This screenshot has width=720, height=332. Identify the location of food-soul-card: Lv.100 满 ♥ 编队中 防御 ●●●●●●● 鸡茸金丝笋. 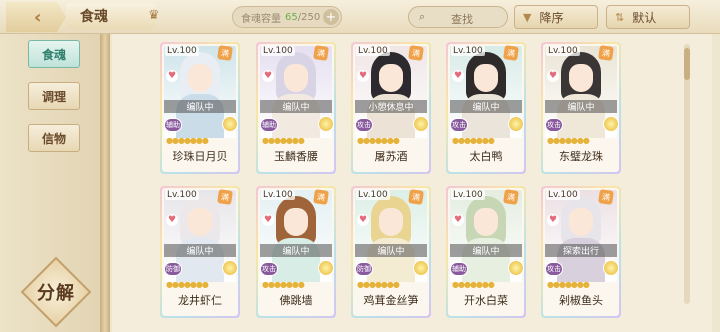
(391, 252).